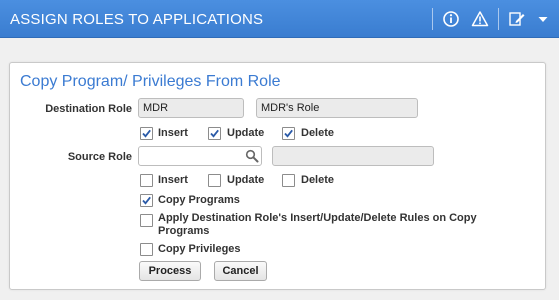 The image size is (559, 300). Describe the element at coordinates (146, 220) in the screenshot. I see `apply-rules-checkbox` at that location.